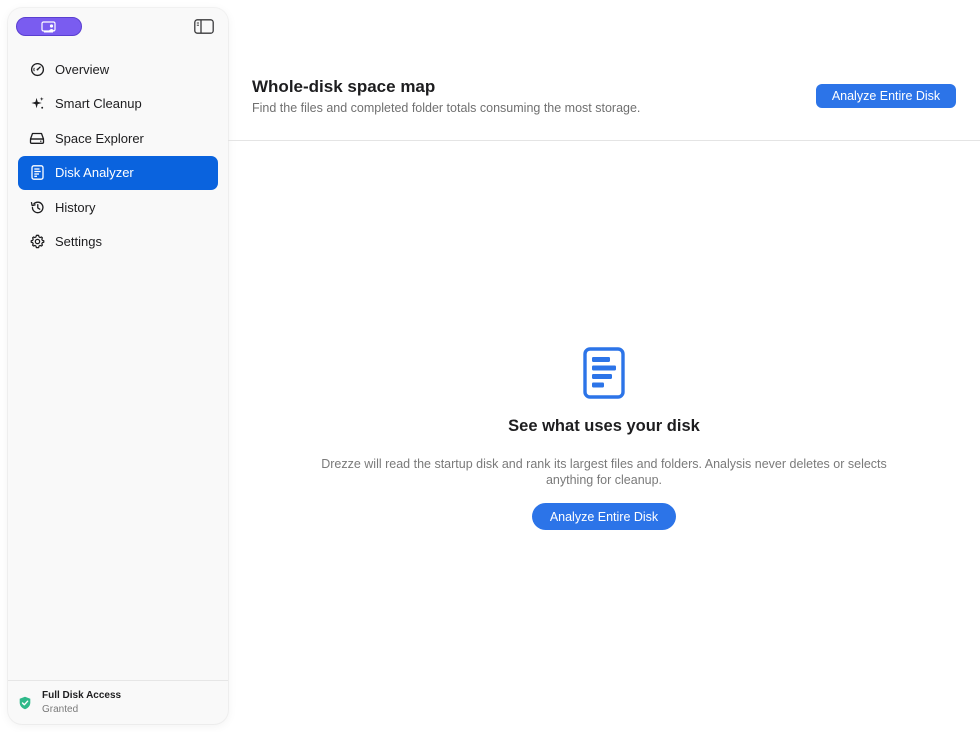  I want to click on sidebar-item-disk-analyzer: Disk Analyzer, so click(118, 172).